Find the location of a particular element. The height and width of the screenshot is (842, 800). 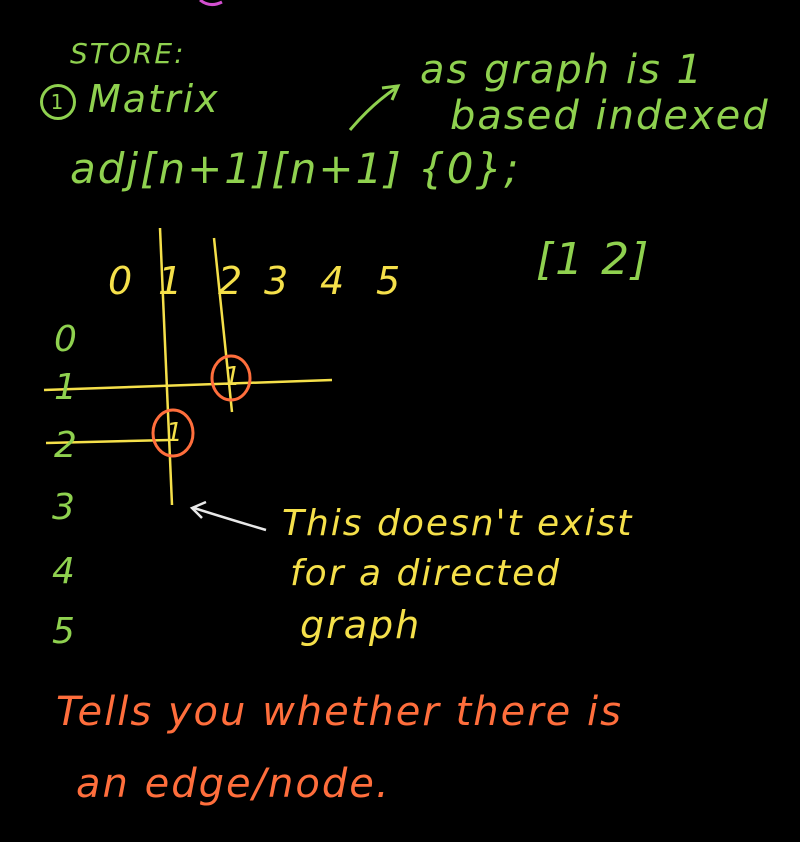

column-label-4: 4 is located at coordinates (333, 281).